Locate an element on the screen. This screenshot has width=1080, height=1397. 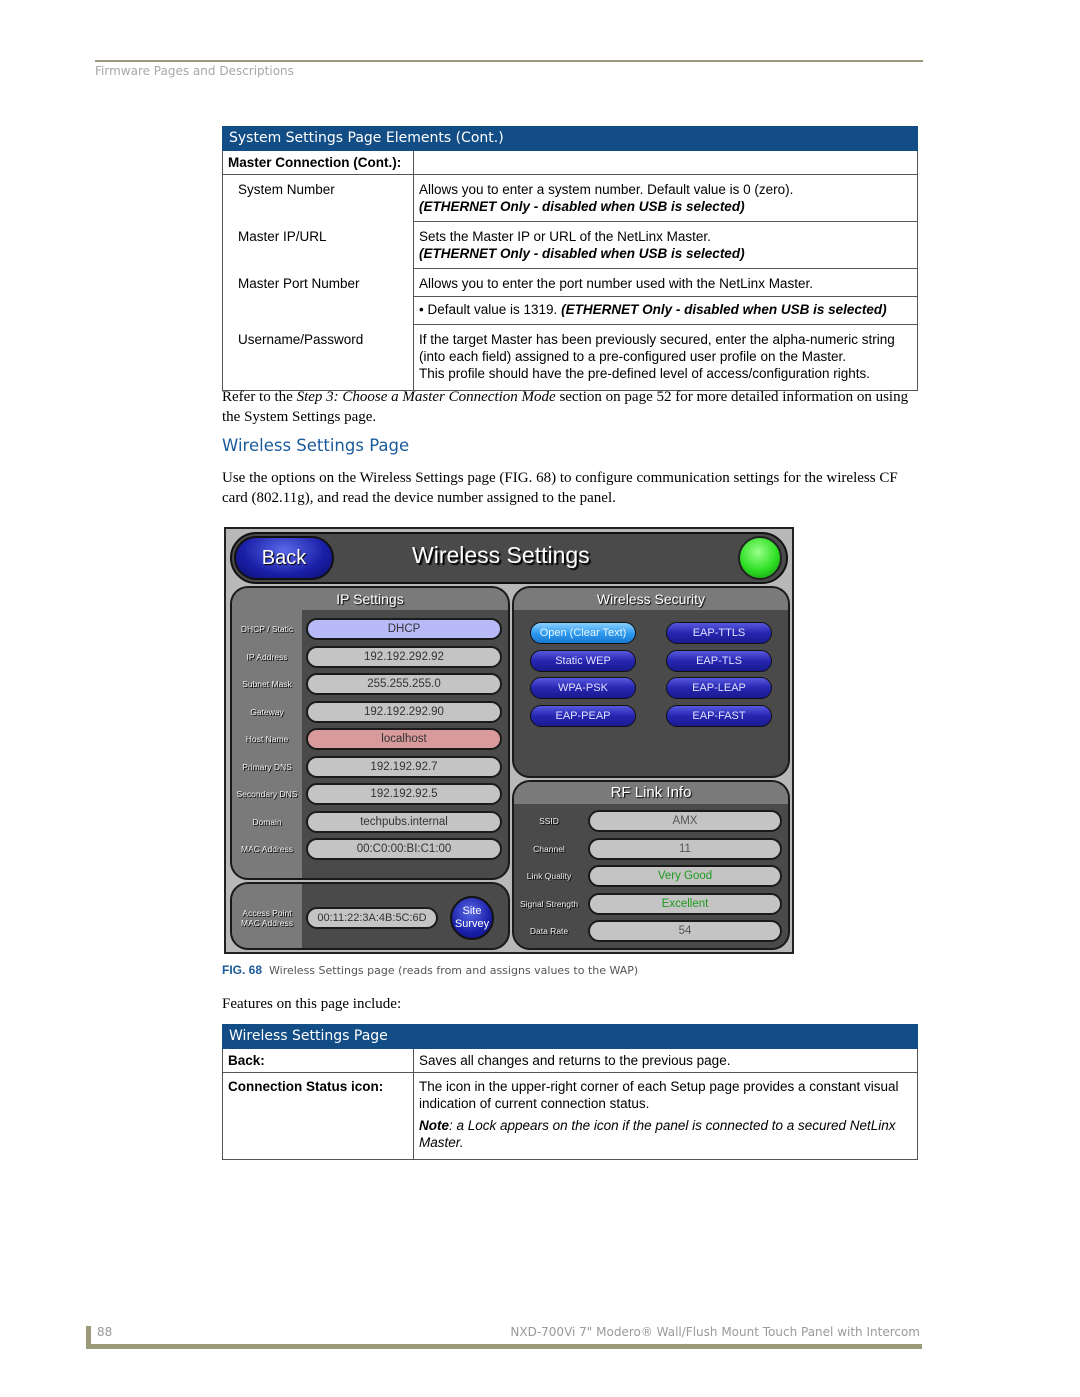
footer-rule is located at coordinates (504, 1346).